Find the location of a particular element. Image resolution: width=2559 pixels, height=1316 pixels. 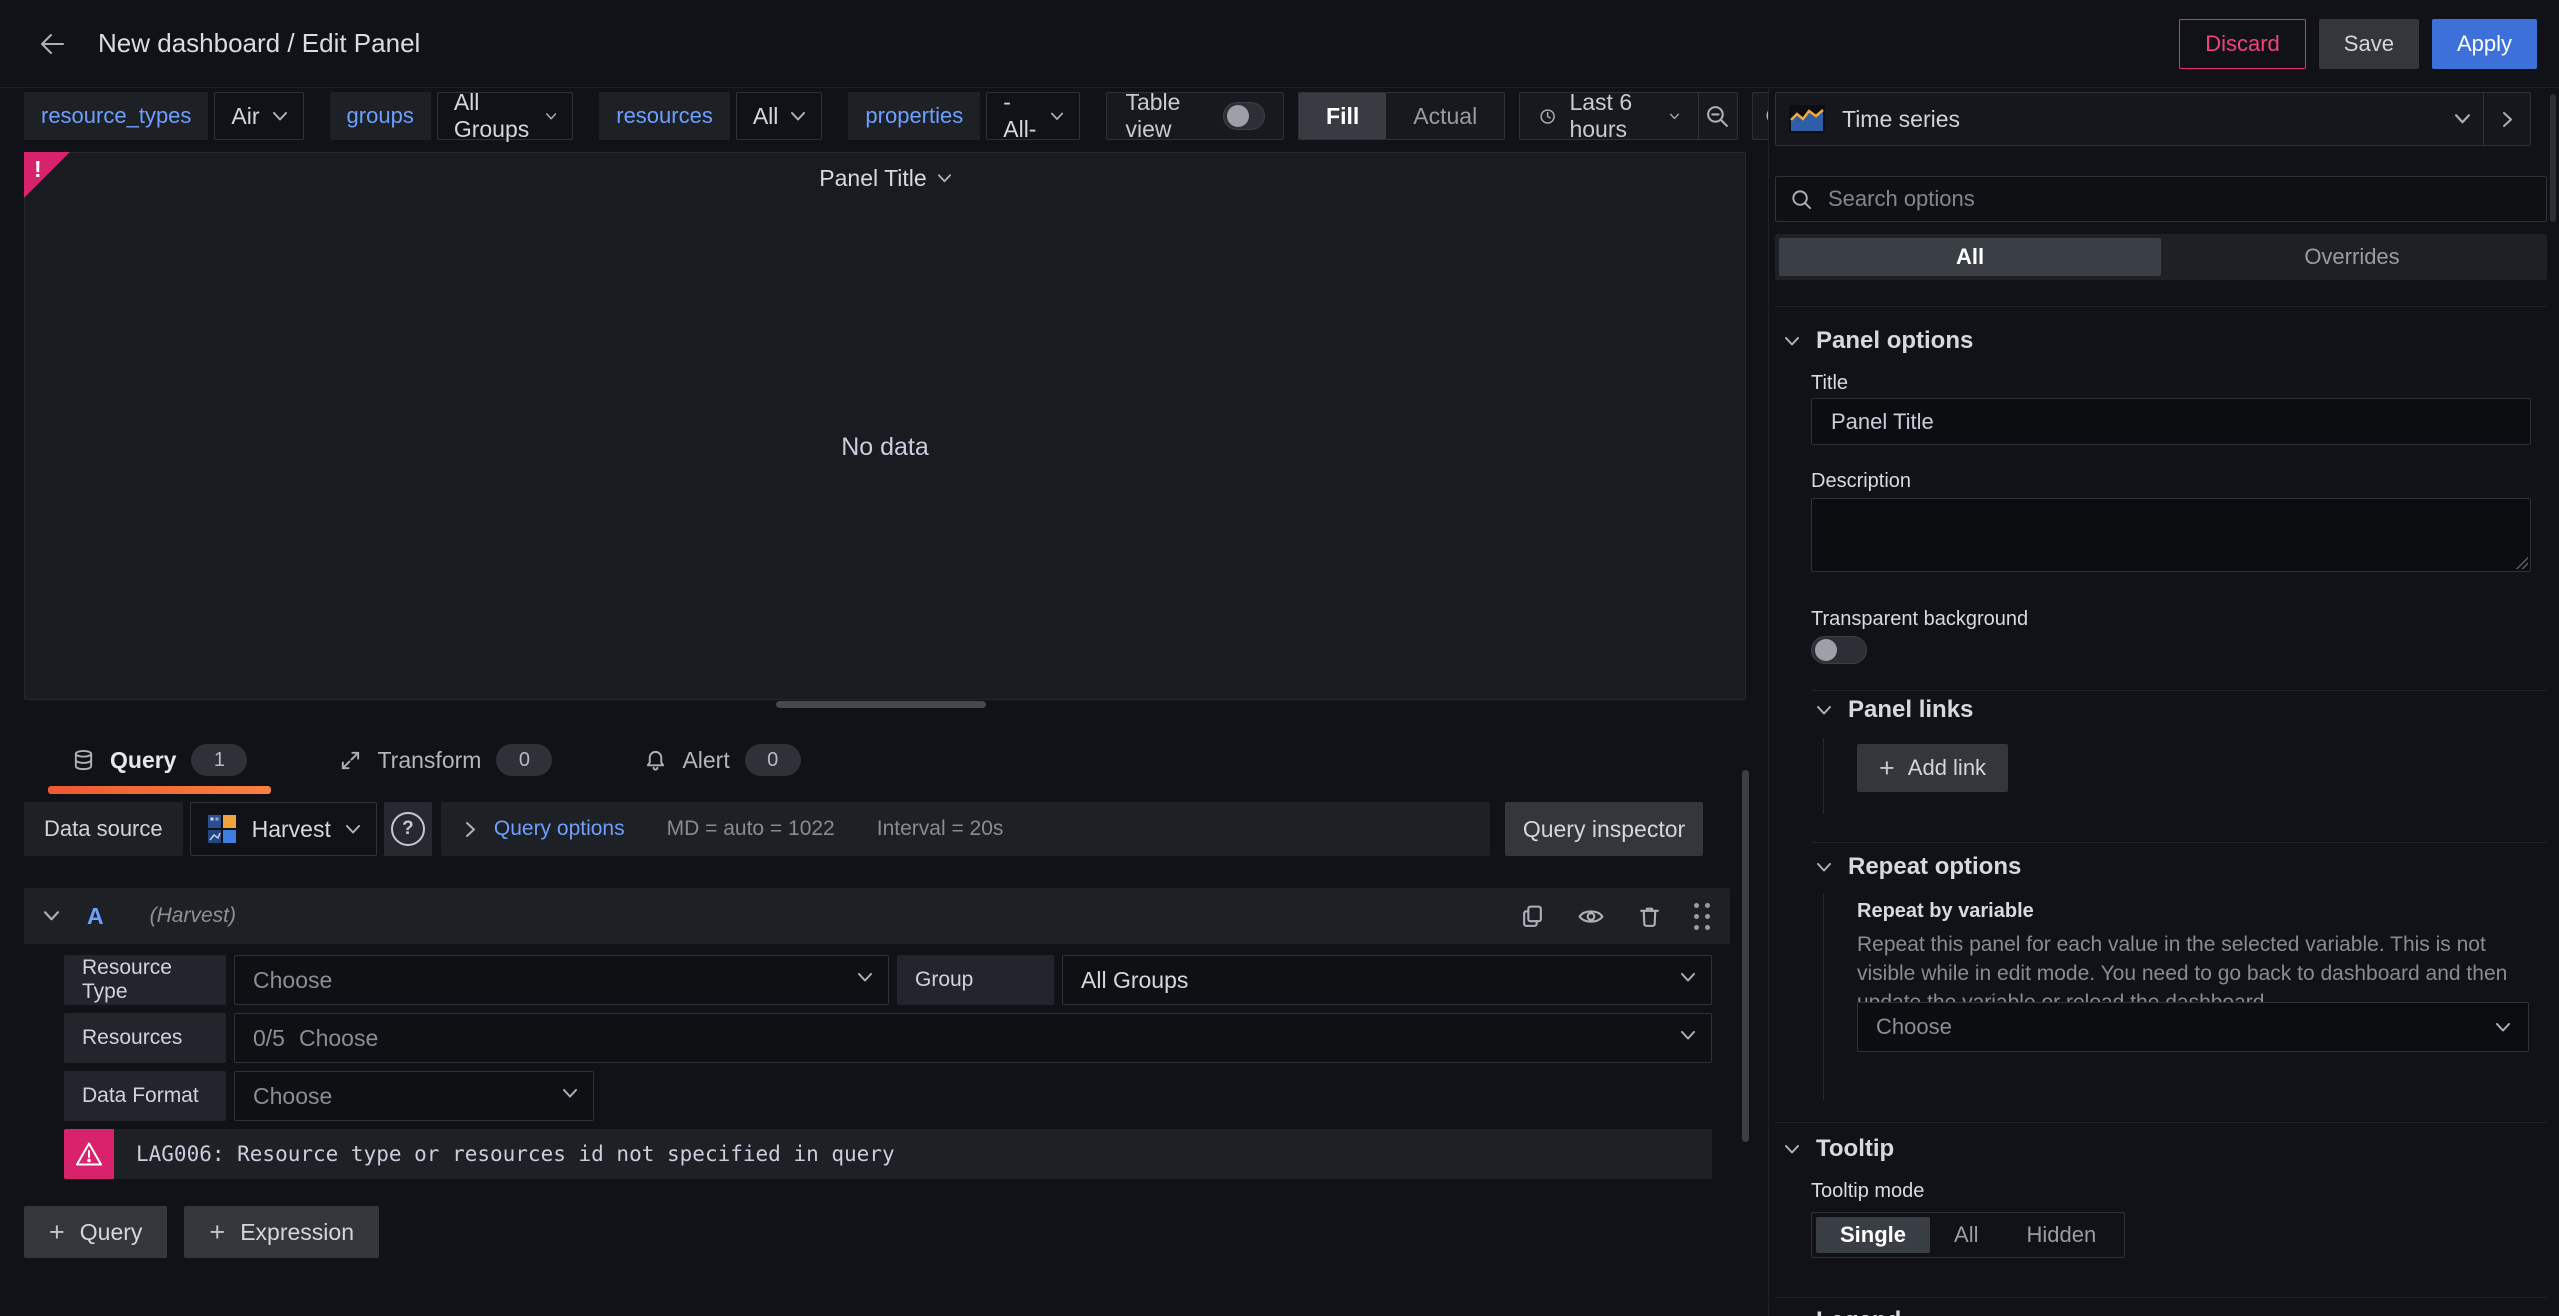

query-row-actions is located at coordinates (1615, 916).